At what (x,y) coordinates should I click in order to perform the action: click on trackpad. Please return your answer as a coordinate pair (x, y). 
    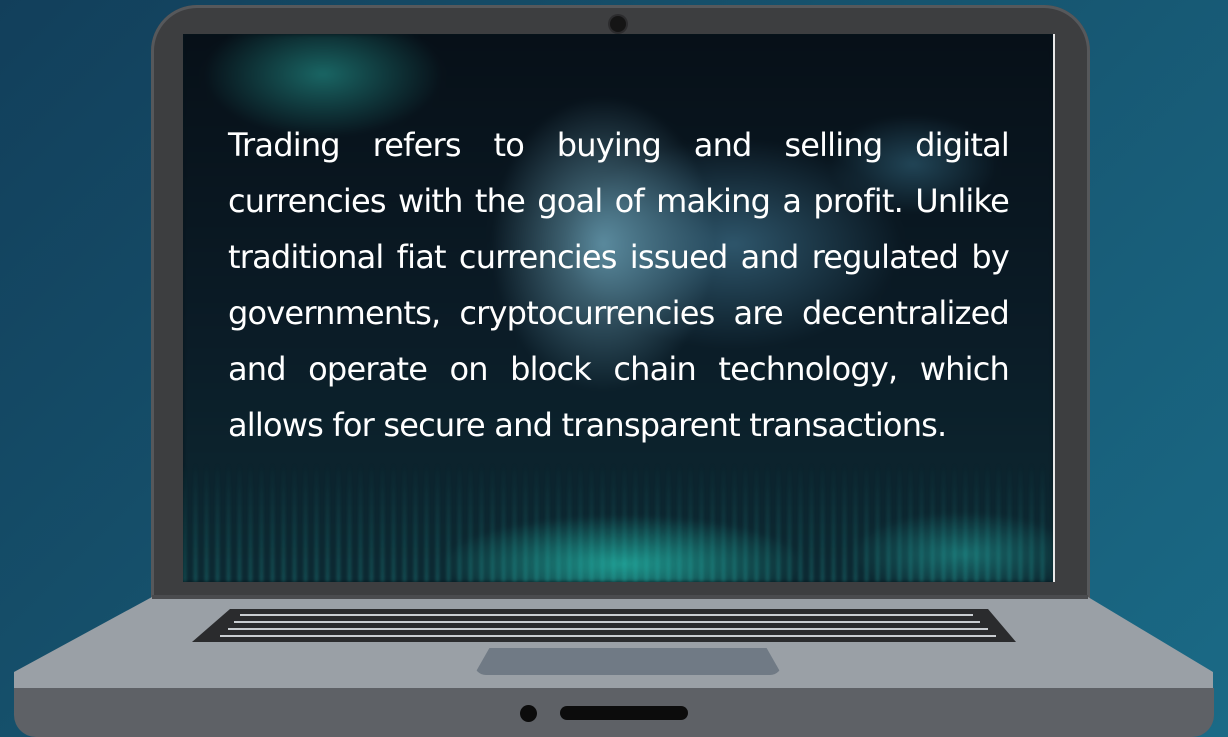
    Looking at the image, I should click on (628, 661).